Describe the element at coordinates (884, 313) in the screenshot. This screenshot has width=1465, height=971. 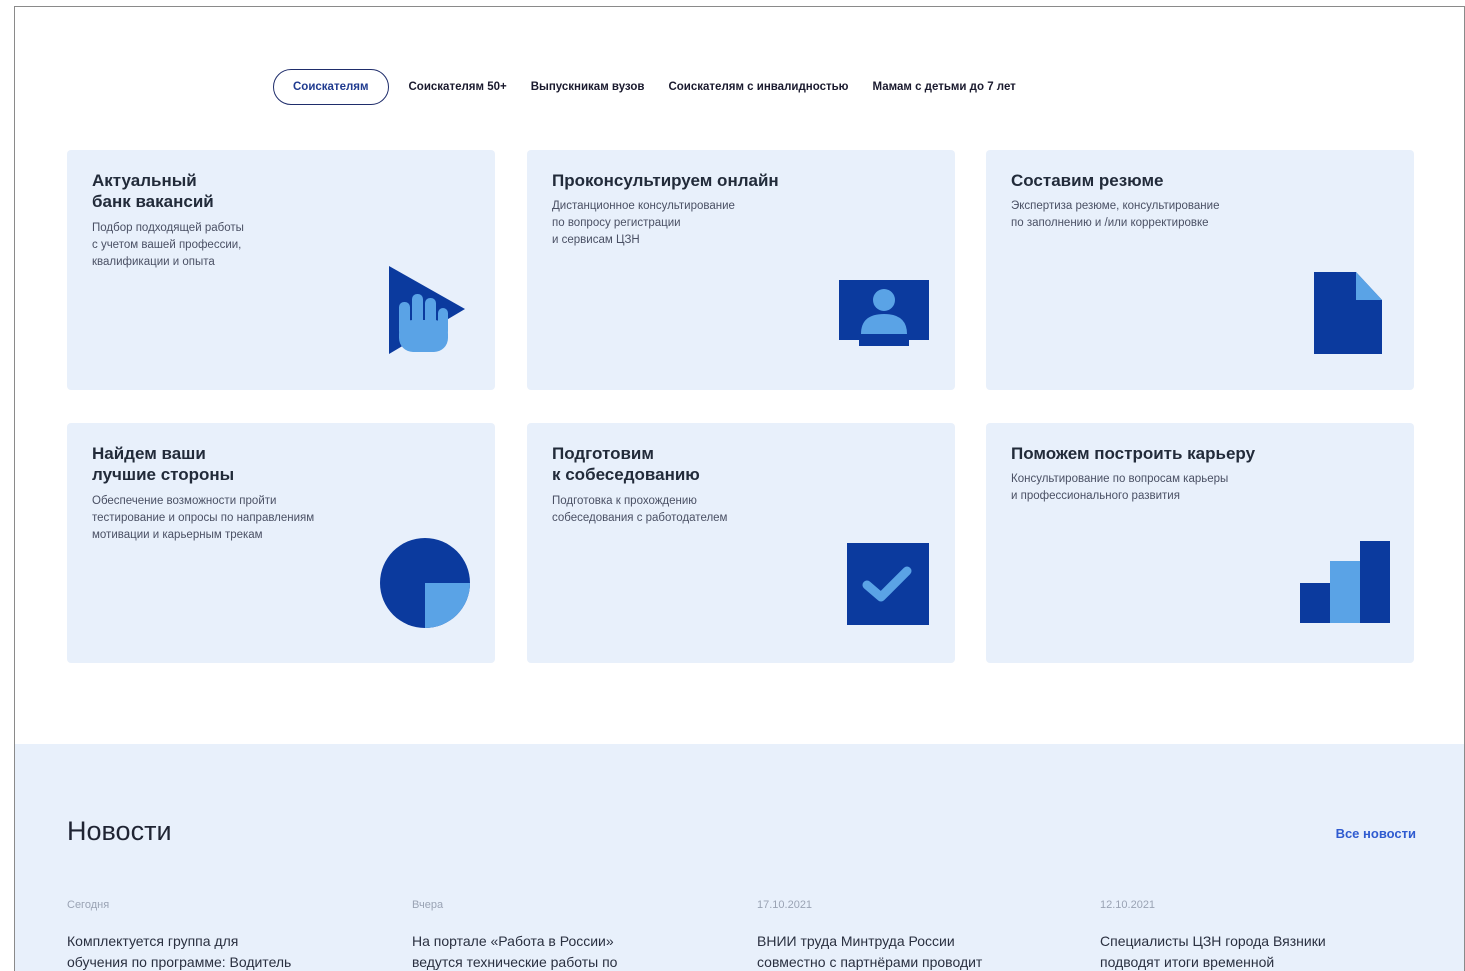
I see `online-consultant-icon` at that location.